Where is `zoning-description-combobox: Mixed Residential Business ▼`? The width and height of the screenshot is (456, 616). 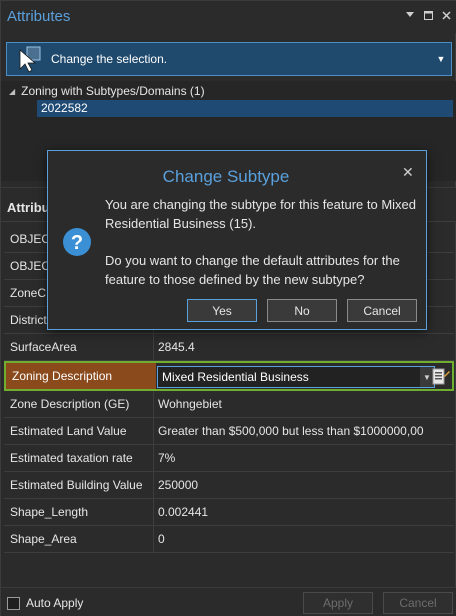
zoning-description-combobox: Mixed Residential Business ▼ is located at coordinates (296, 377).